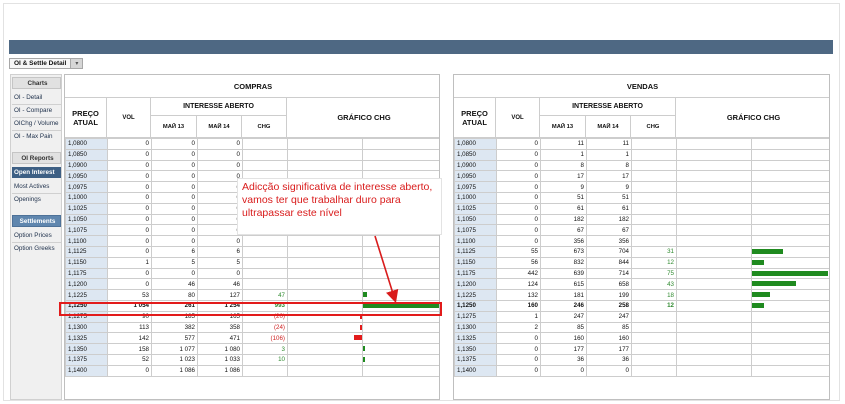  Describe the element at coordinates (386, 269) in the screenshot. I see `annotation-arrow` at that location.